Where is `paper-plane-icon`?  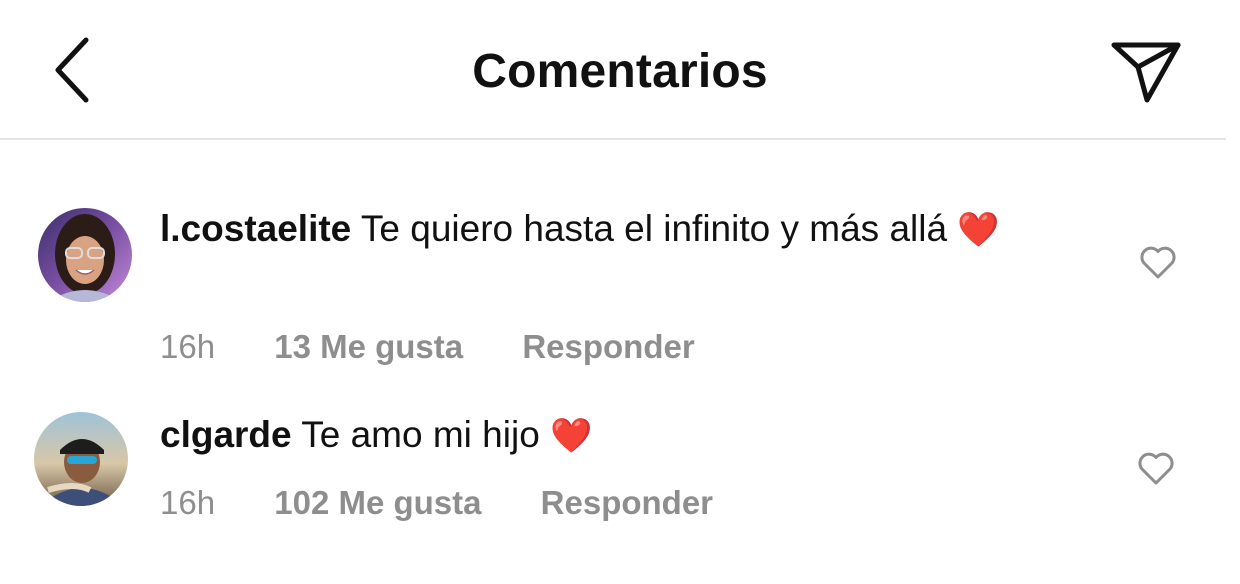
paper-plane-icon is located at coordinates (1146, 72).